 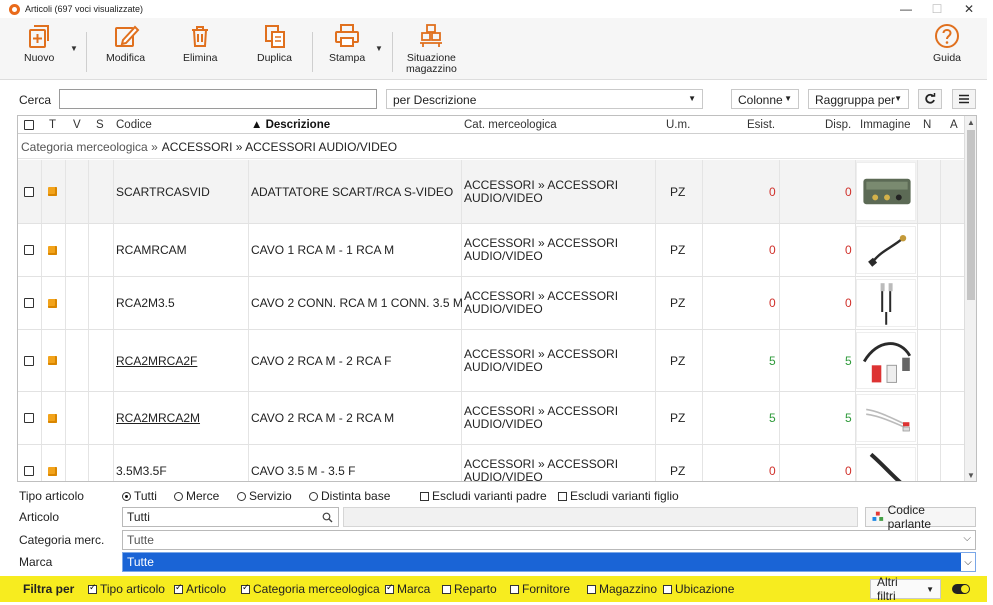 What do you see at coordinates (970, 122) in the screenshot?
I see `scroll-up-icon: ▲` at bounding box center [970, 122].